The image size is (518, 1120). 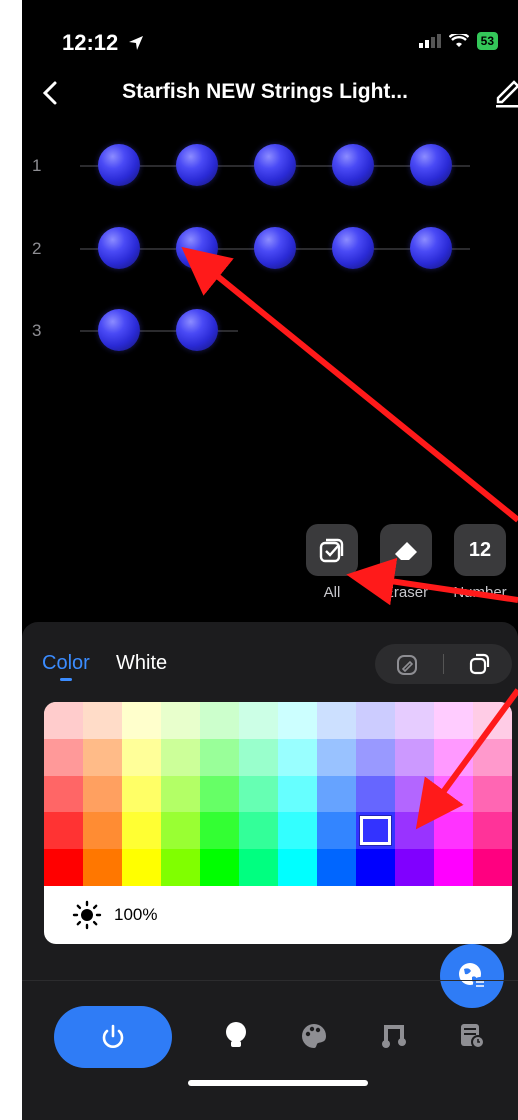 What do you see at coordinates (51, 93) in the screenshot?
I see `back-chevron-icon` at bounding box center [51, 93].